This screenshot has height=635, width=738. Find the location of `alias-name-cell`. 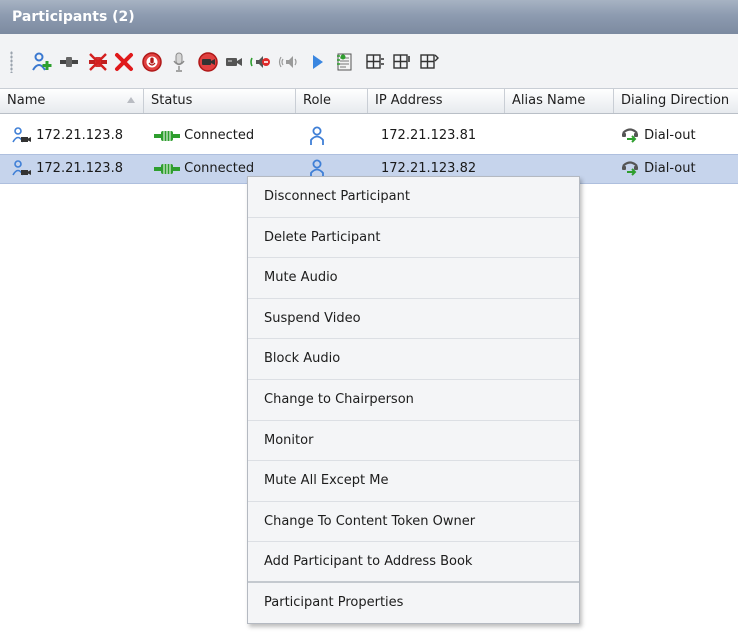

alias-name-cell is located at coordinates (562, 136).